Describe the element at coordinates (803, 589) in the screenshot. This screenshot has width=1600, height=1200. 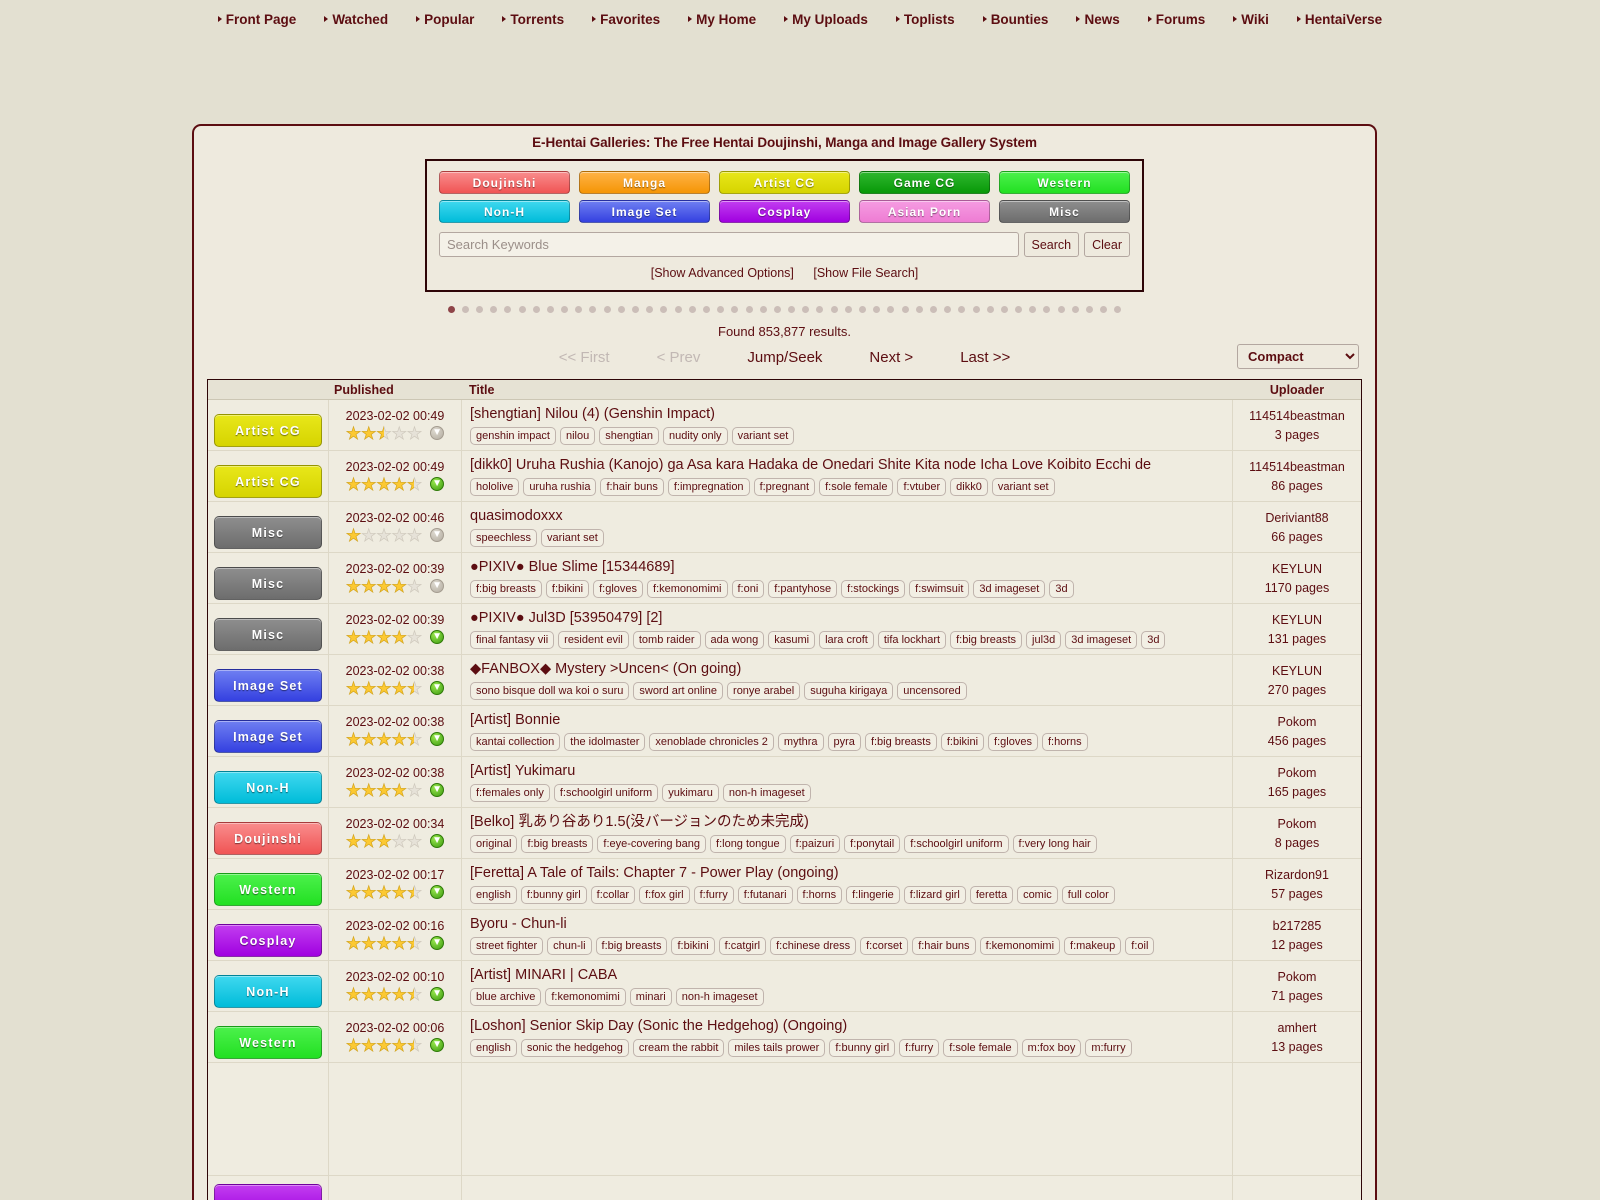
I see `gallery-tag: f:pantyhose` at that location.